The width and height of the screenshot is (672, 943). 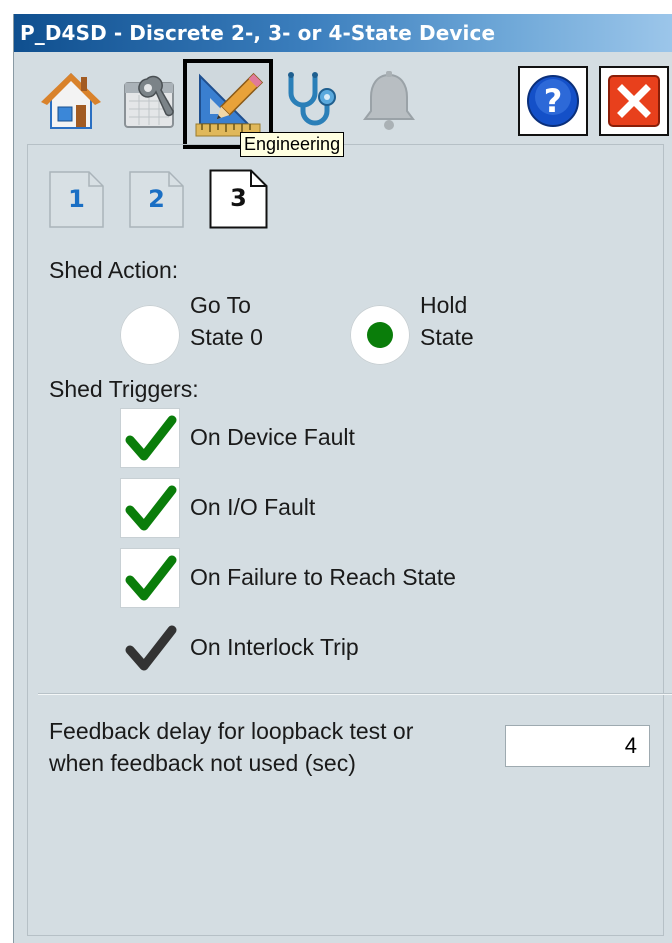 I want to click on home-button, so click(x=71, y=101).